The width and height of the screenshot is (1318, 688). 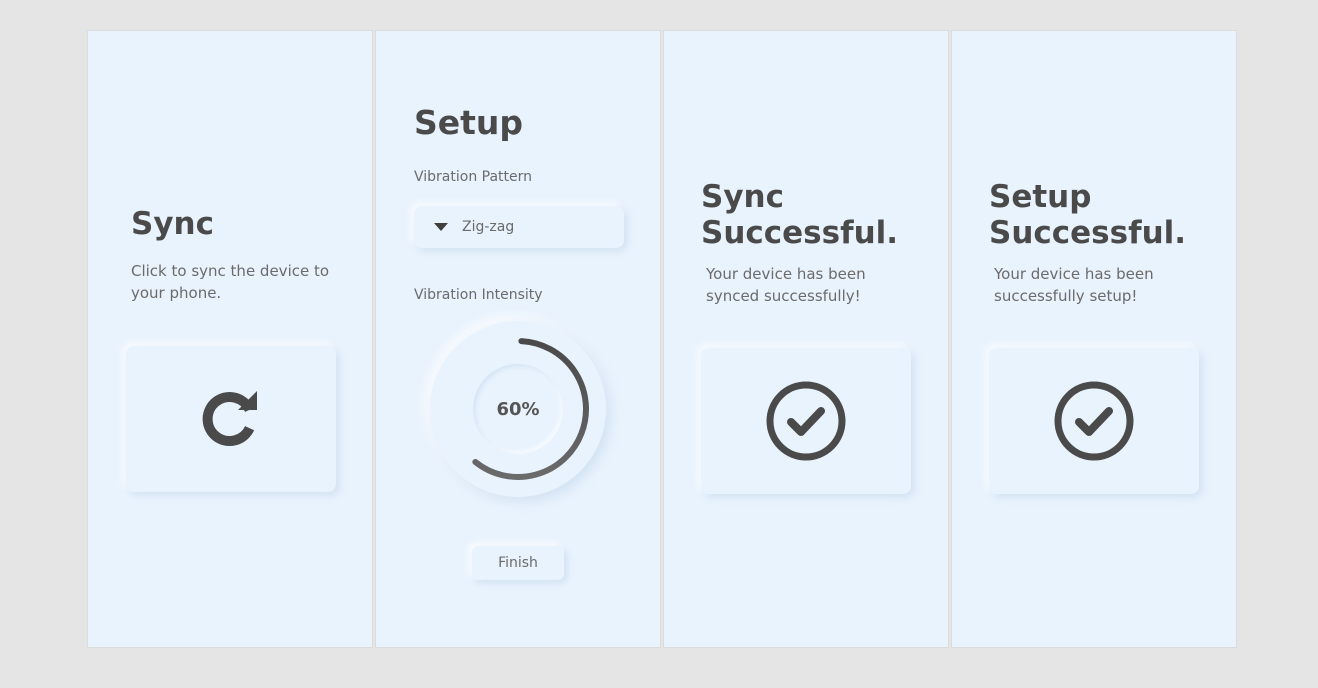 What do you see at coordinates (742, 197) in the screenshot?
I see `sync-success-title-line1: Sync` at bounding box center [742, 197].